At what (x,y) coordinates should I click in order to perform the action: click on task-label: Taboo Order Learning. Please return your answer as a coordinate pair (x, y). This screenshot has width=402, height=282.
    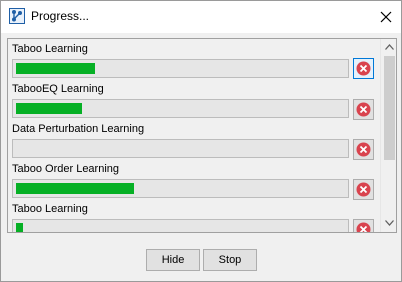
    Looking at the image, I should click on (66, 169).